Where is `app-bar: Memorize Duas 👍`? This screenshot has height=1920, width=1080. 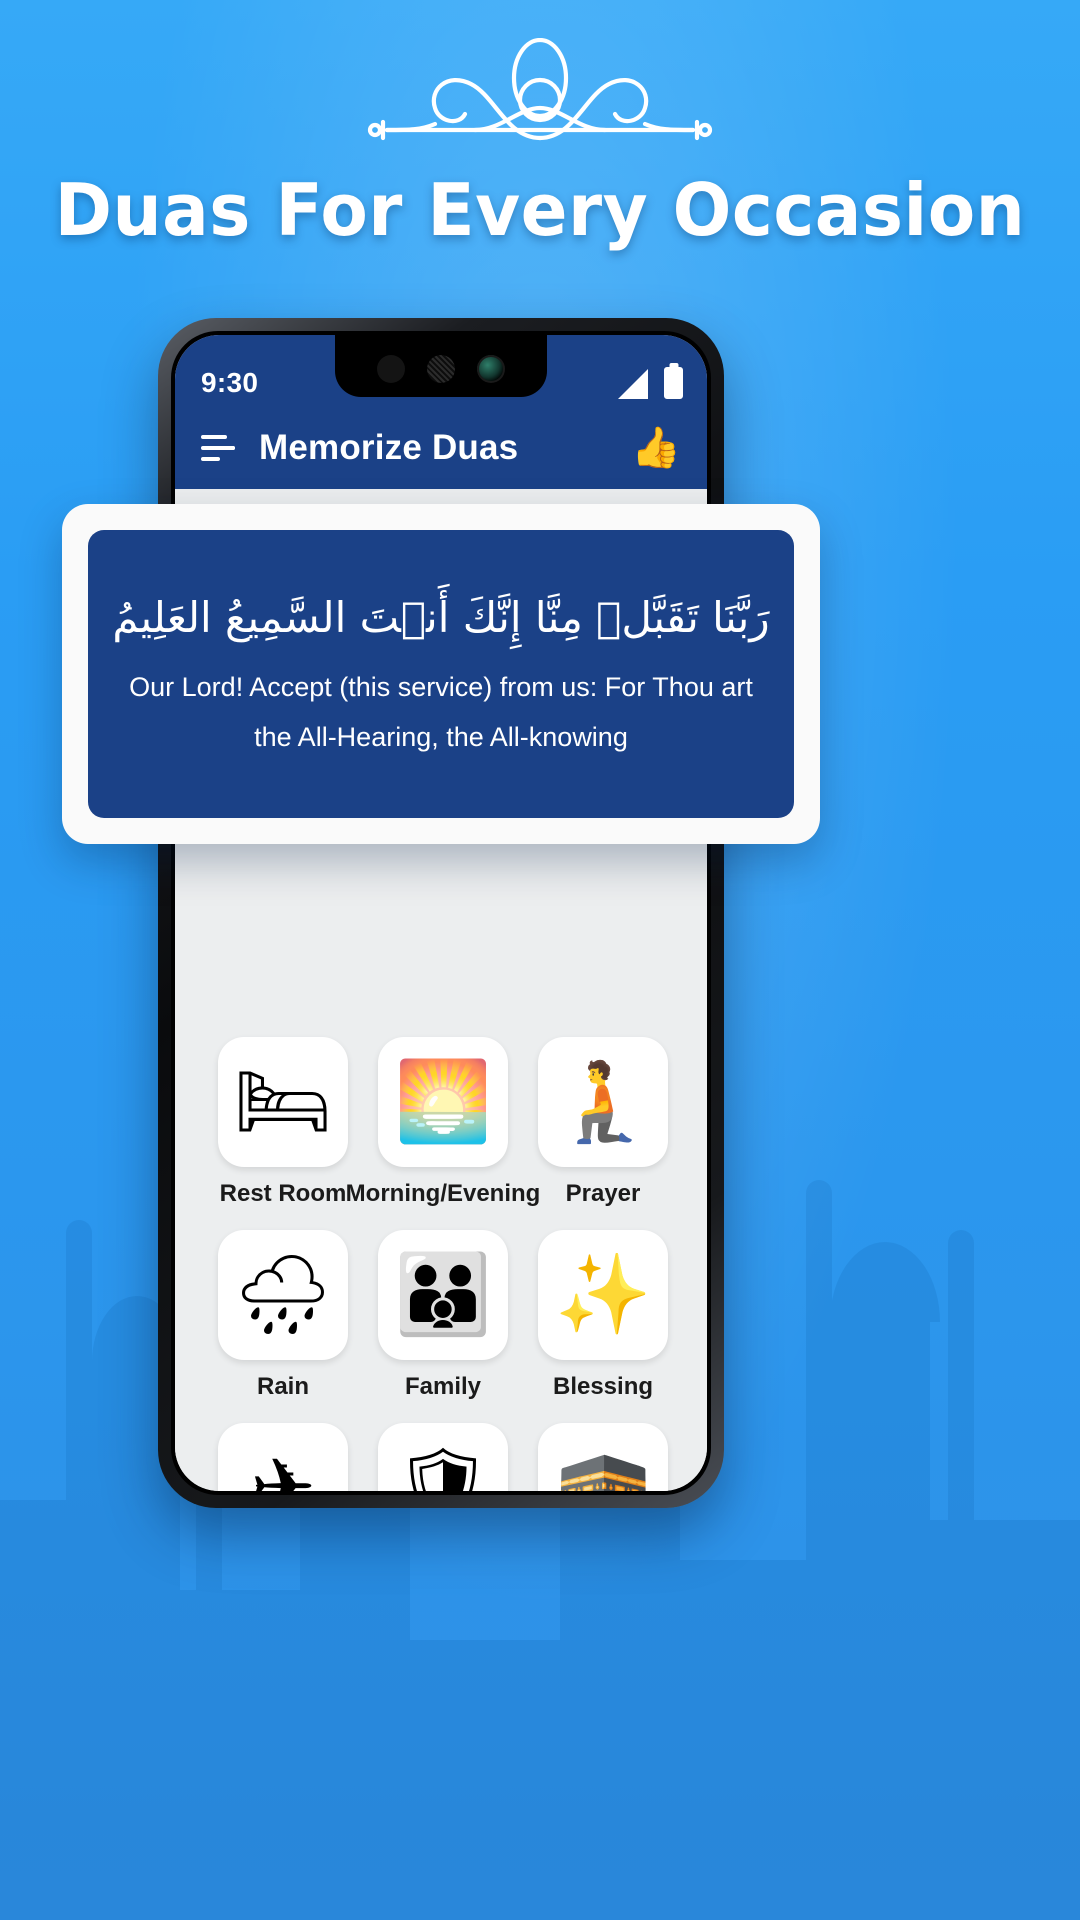 app-bar: Memorize Duas 👍 is located at coordinates (441, 448).